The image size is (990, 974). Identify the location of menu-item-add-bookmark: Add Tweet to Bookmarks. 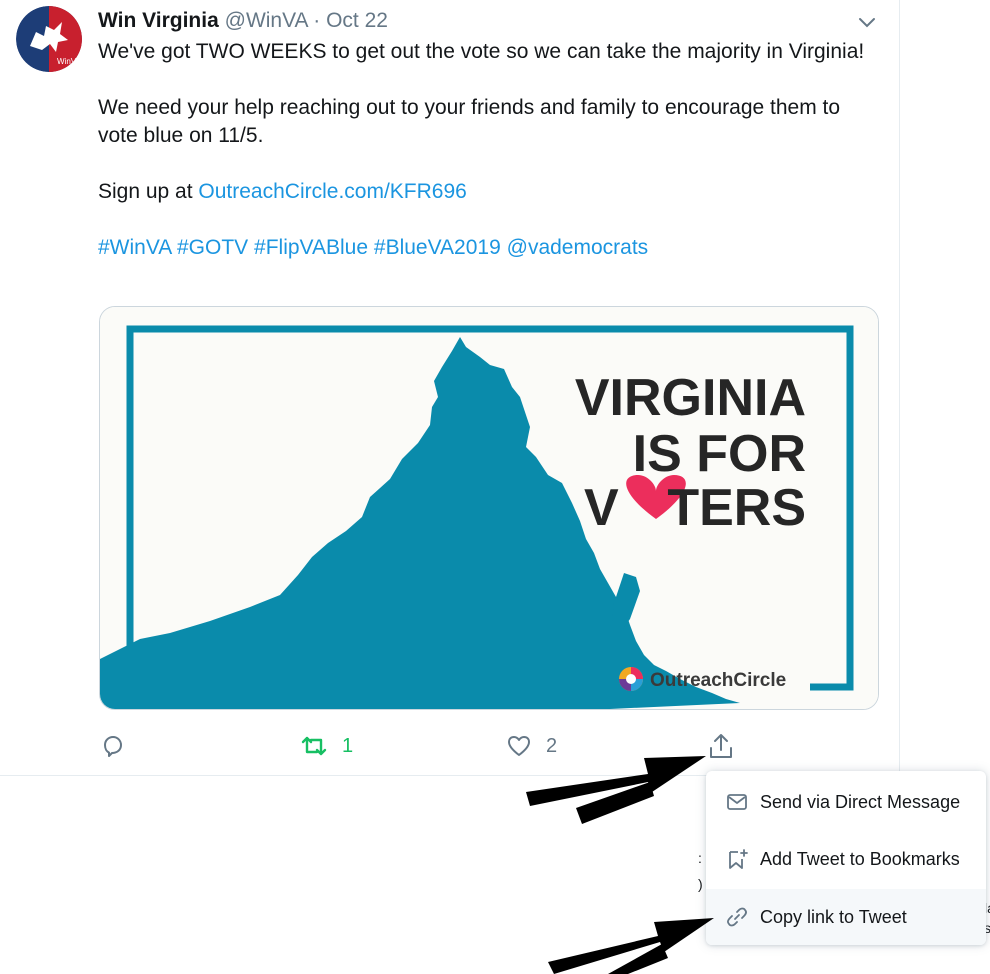
(846, 859).